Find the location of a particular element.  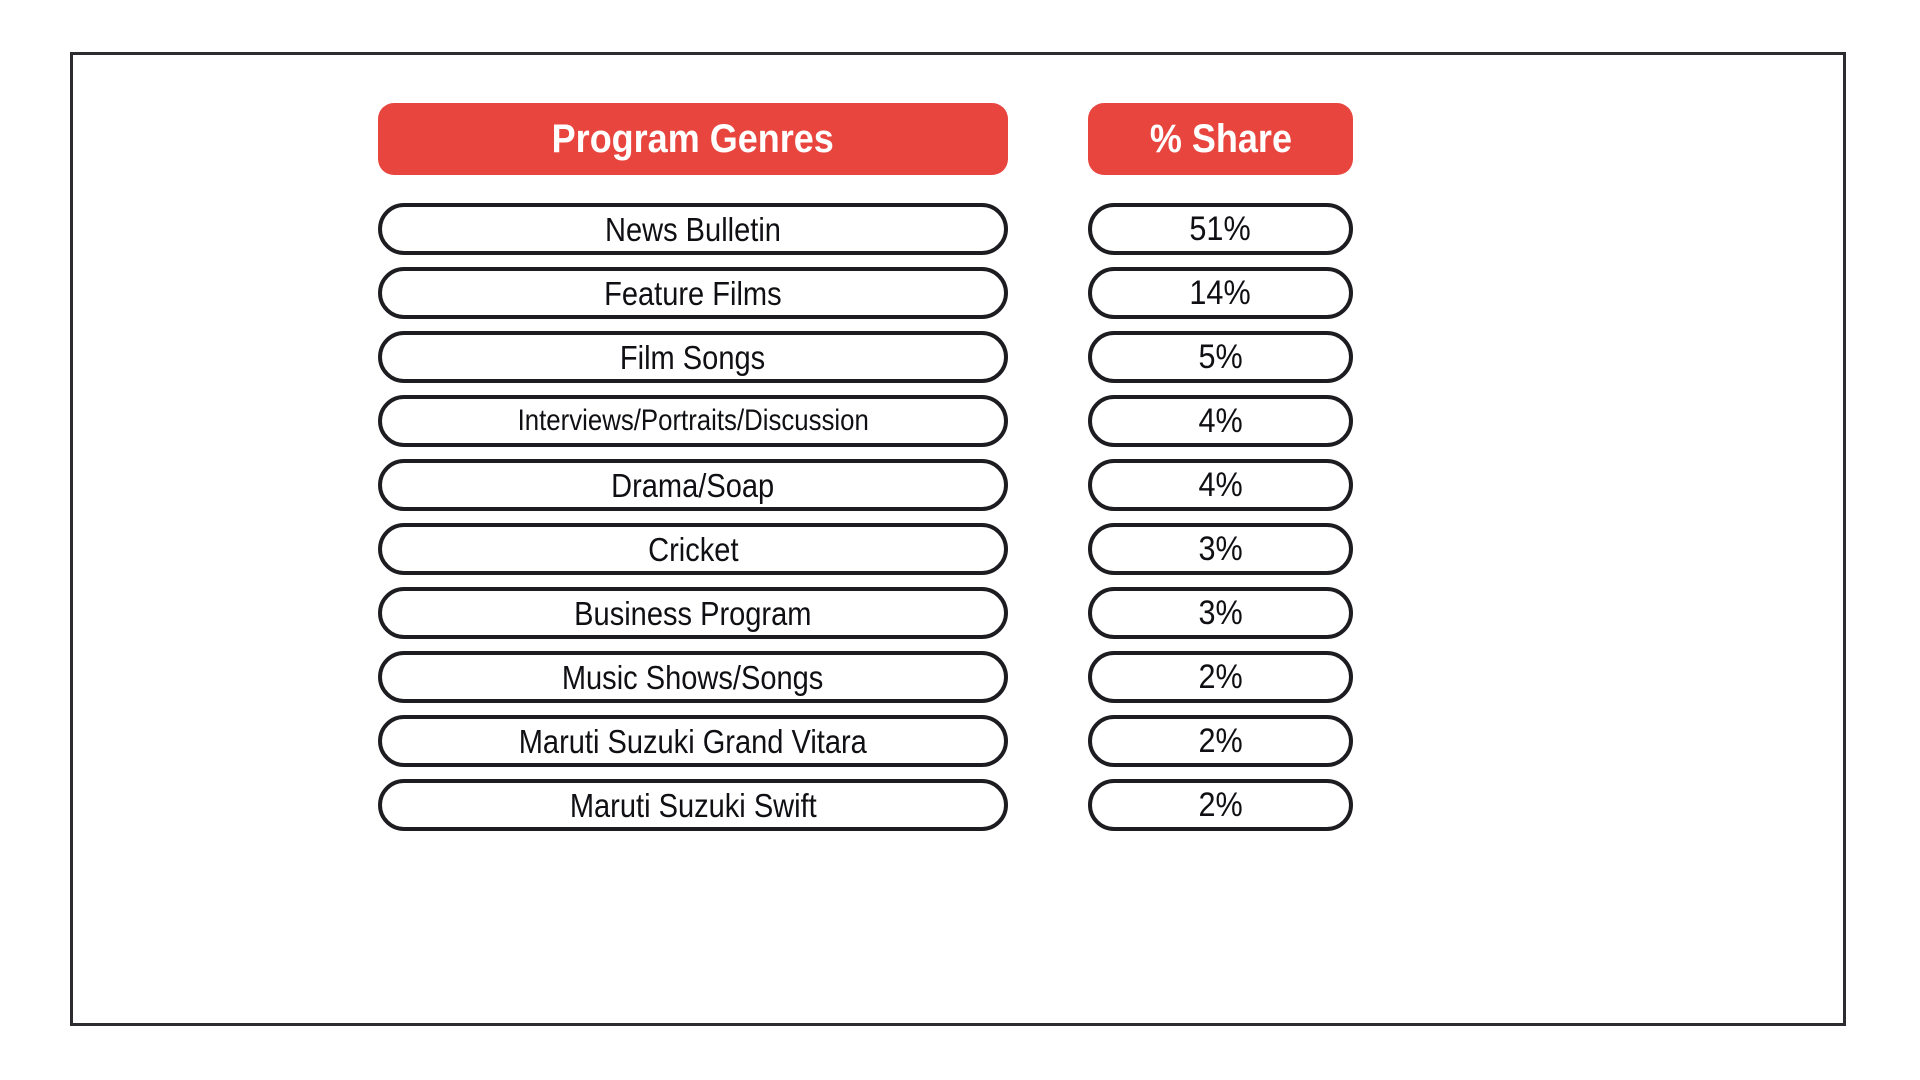

share-cell: 5% is located at coordinates (1220, 357).